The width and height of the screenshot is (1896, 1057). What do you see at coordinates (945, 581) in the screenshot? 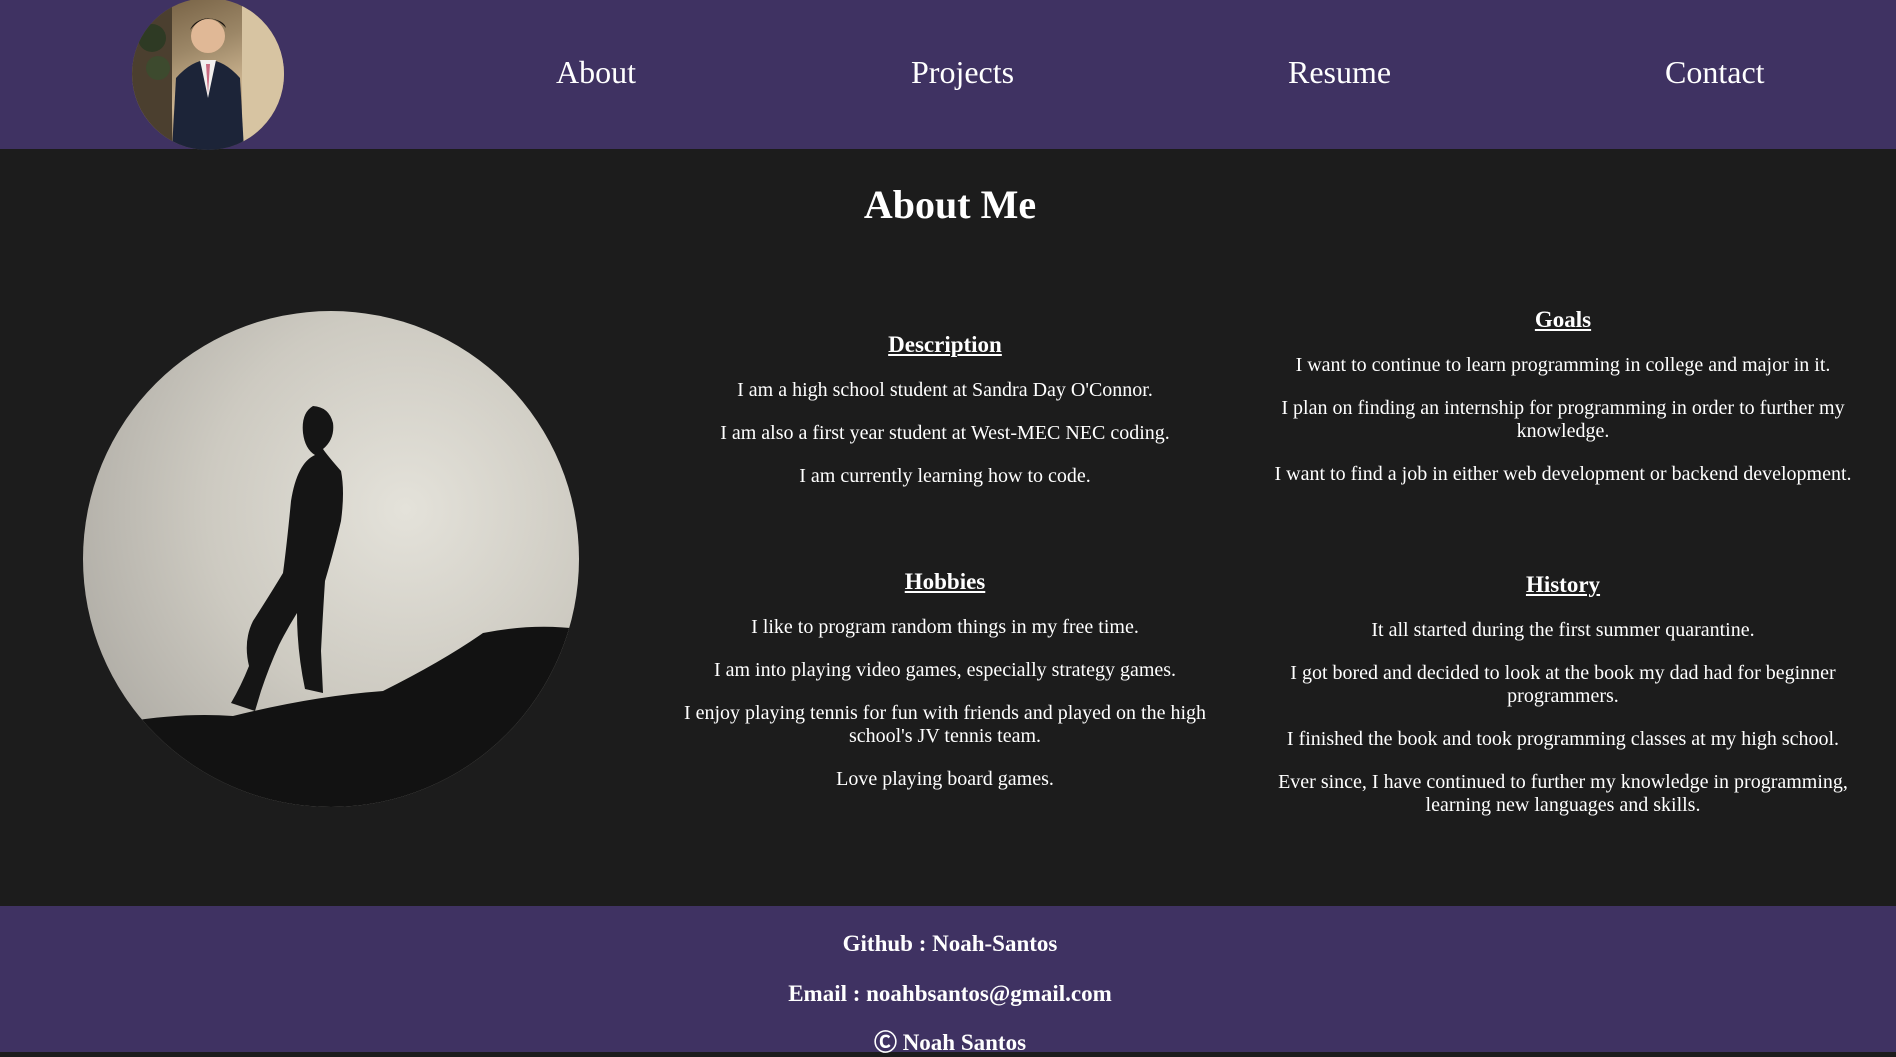
I see `hobbies-heading: Hobbies` at bounding box center [945, 581].